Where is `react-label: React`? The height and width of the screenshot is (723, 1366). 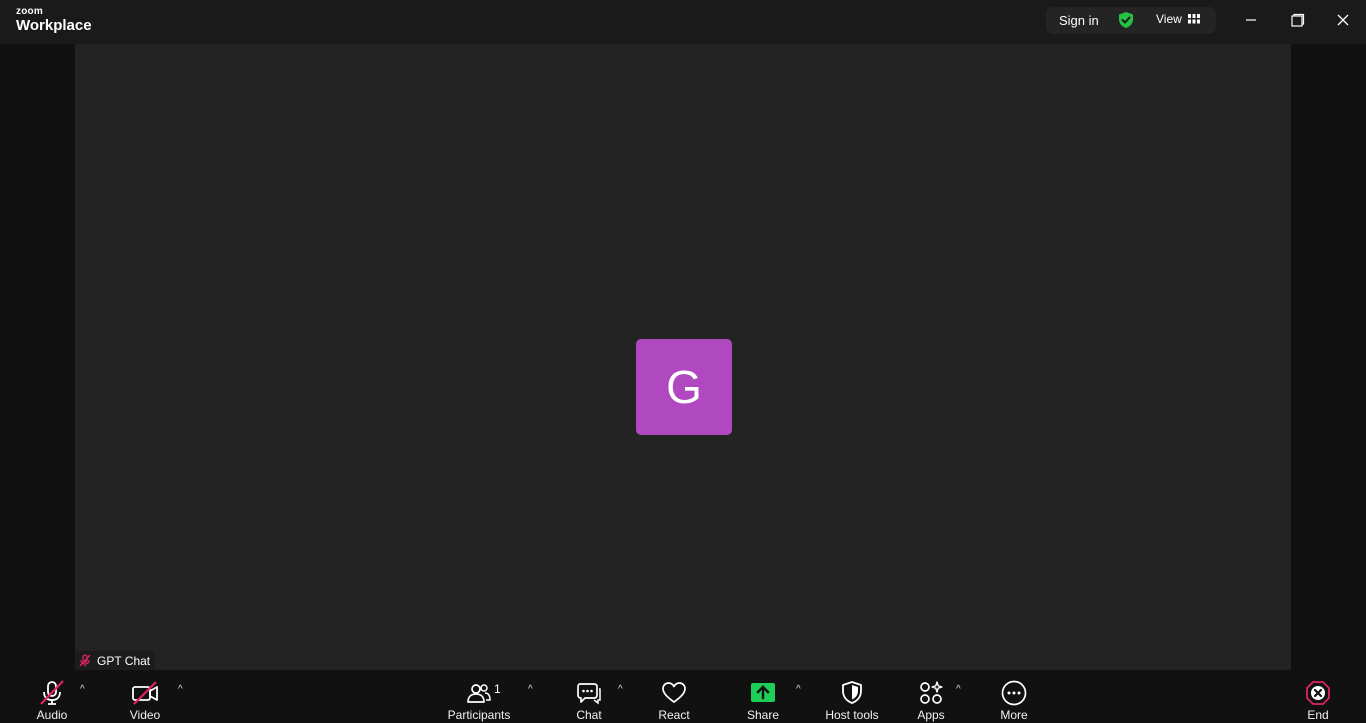
react-label: React is located at coordinates (674, 715).